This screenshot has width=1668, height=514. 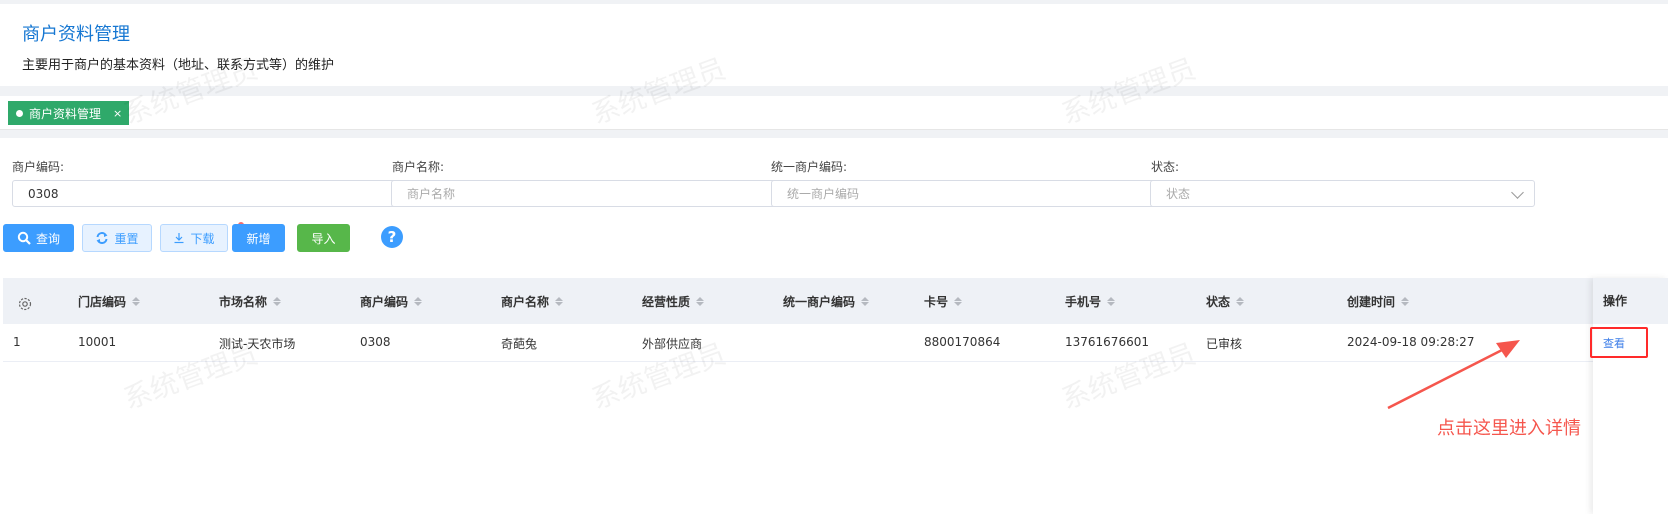 What do you see at coordinates (525, 302) in the screenshot?
I see `column-header-label: 商户名称` at bounding box center [525, 302].